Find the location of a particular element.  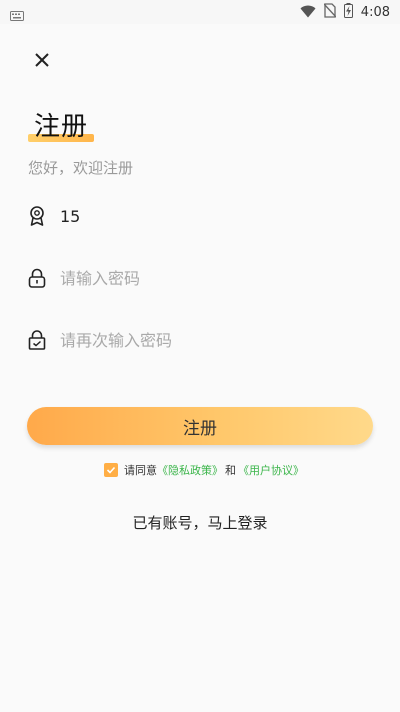

account-input is located at coordinates (205, 216).